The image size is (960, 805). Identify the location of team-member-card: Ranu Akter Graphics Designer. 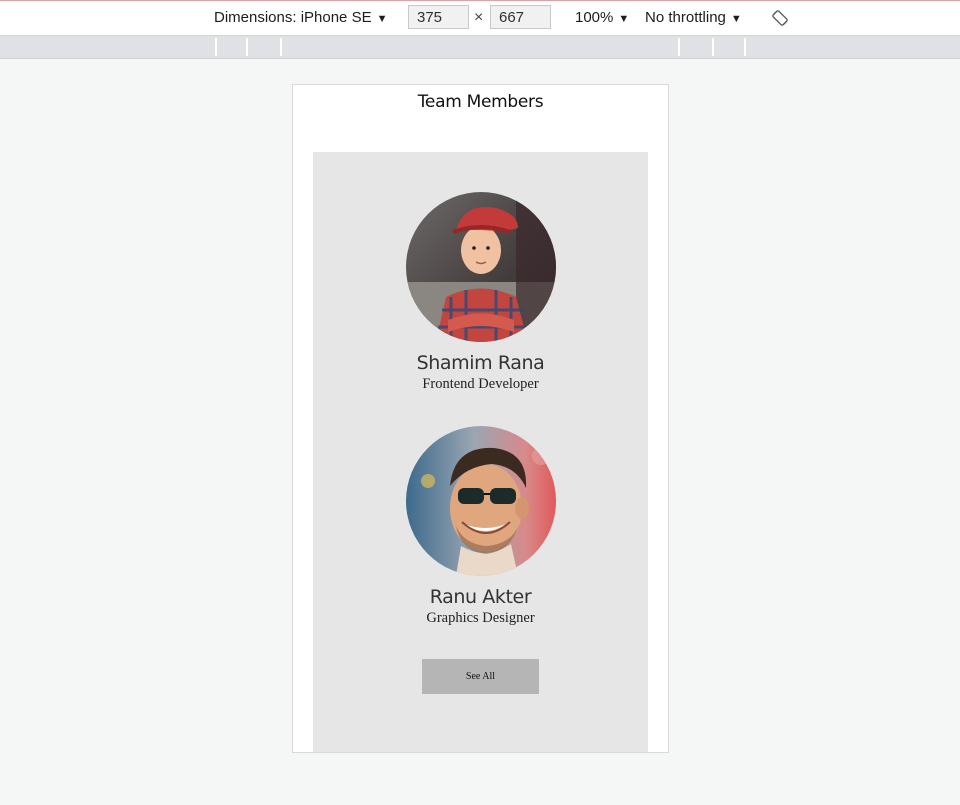
(480, 526).